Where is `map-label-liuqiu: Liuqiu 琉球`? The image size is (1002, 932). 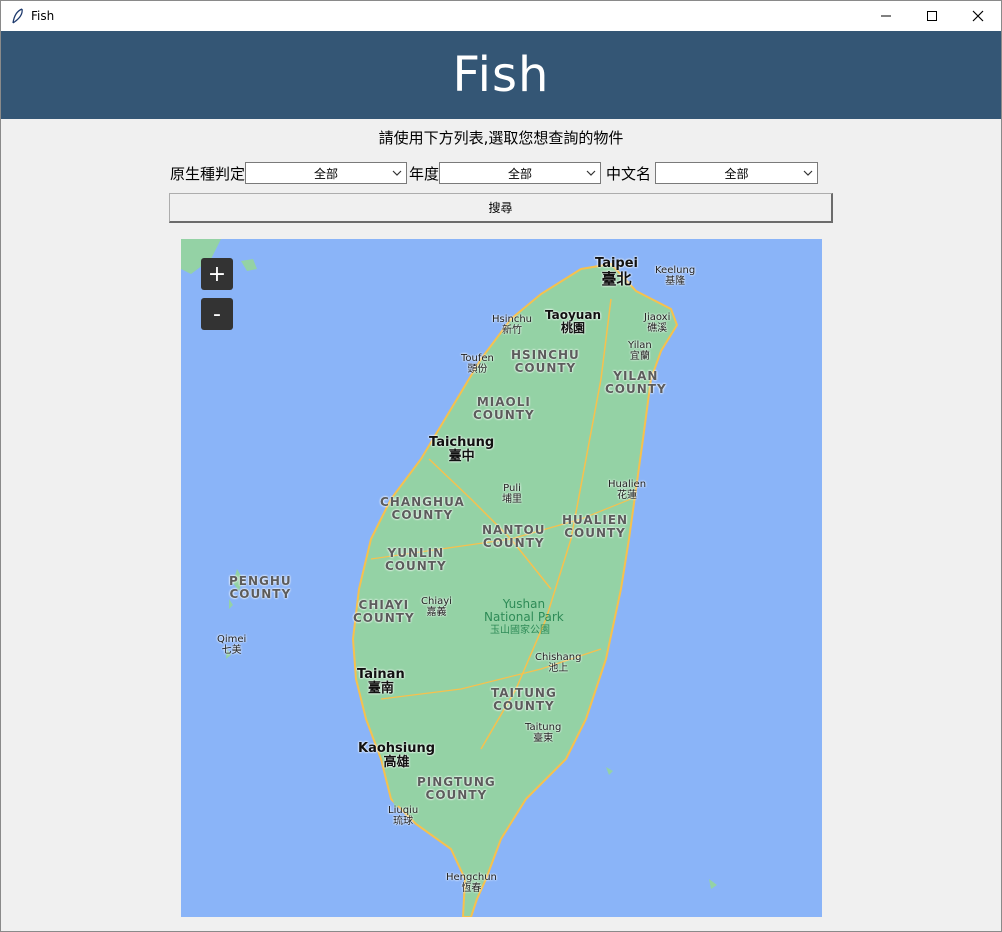
map-label-liuqiu: Liuqiu 琉球 is located at coordinates (403, 816).